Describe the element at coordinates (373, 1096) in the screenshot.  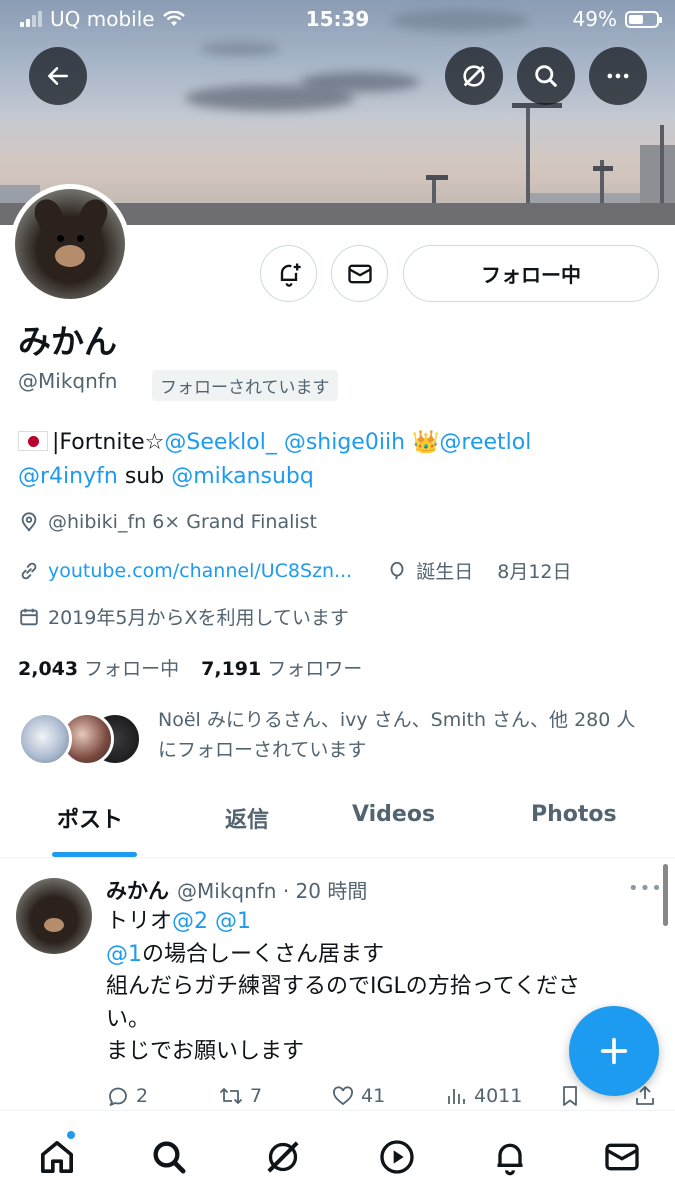
I see `like-count: 41` at that location.